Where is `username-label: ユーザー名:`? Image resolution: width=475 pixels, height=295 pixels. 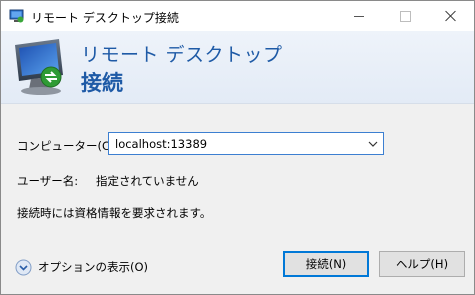
username-label: ユーザー名: is located at coordinates (48, 181).